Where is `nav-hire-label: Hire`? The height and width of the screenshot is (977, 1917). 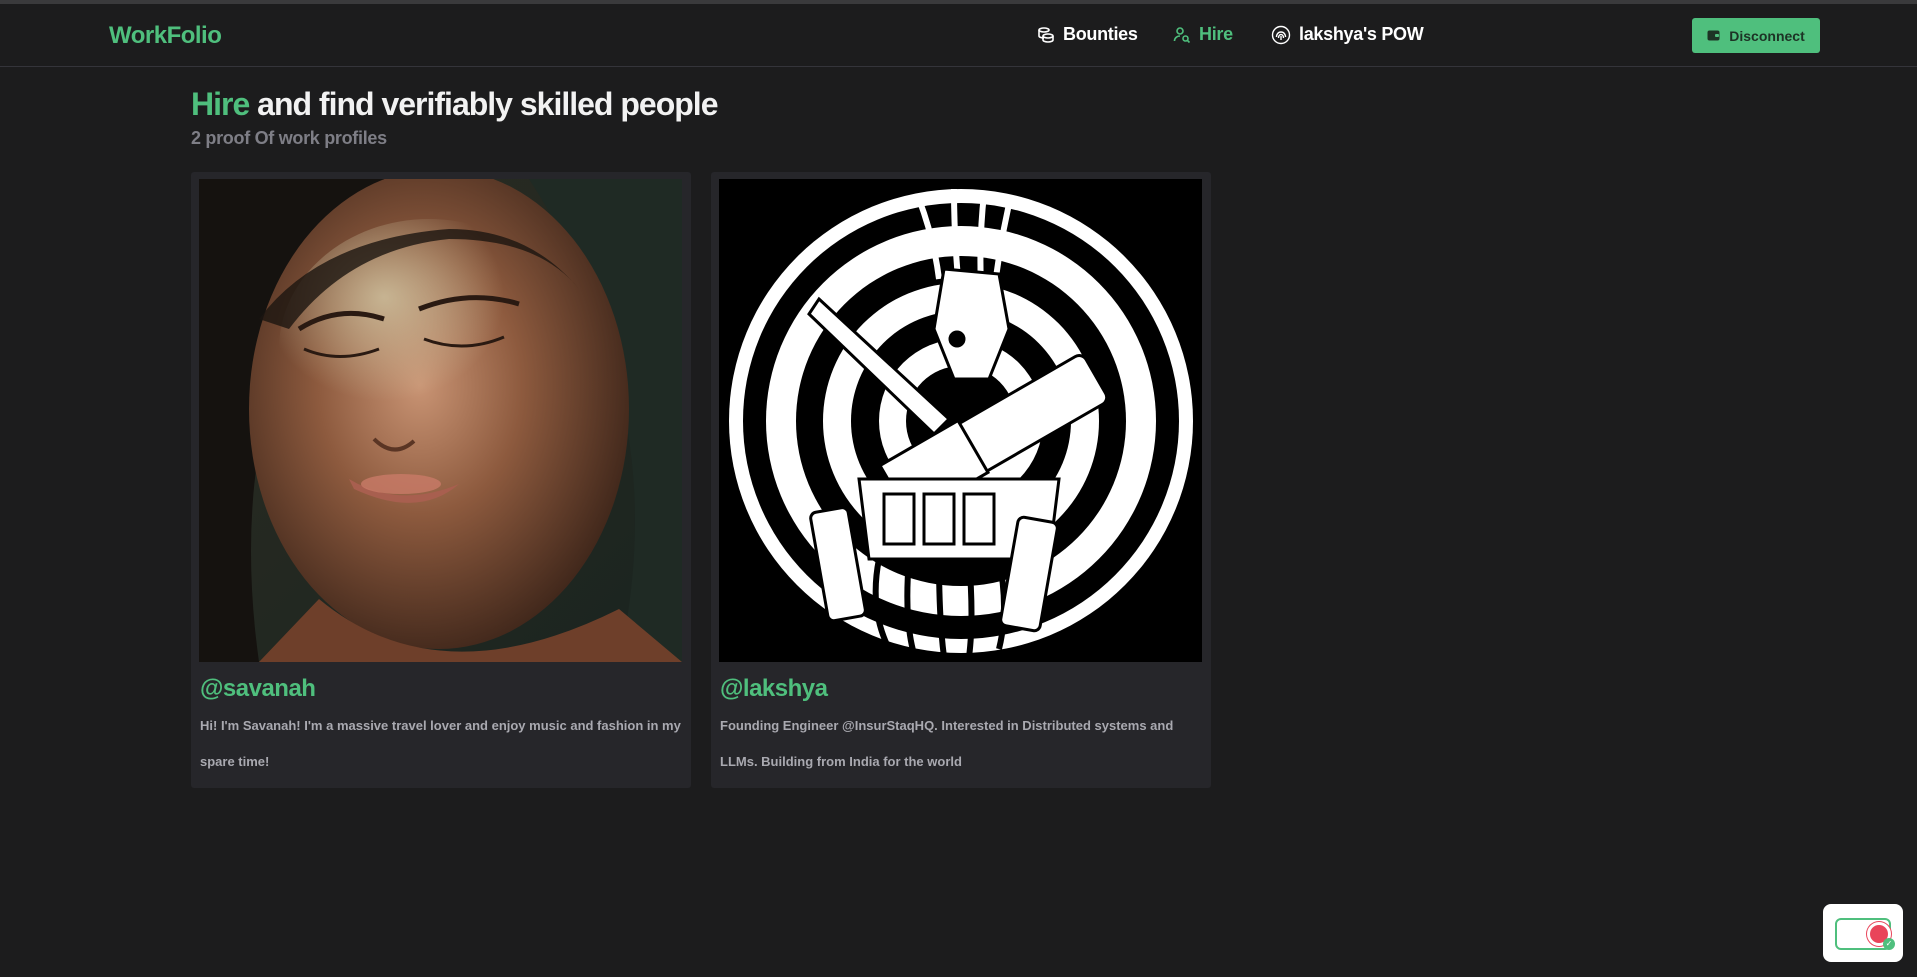
nav-hire-label: Hire is located at coordinates (1216, 34).